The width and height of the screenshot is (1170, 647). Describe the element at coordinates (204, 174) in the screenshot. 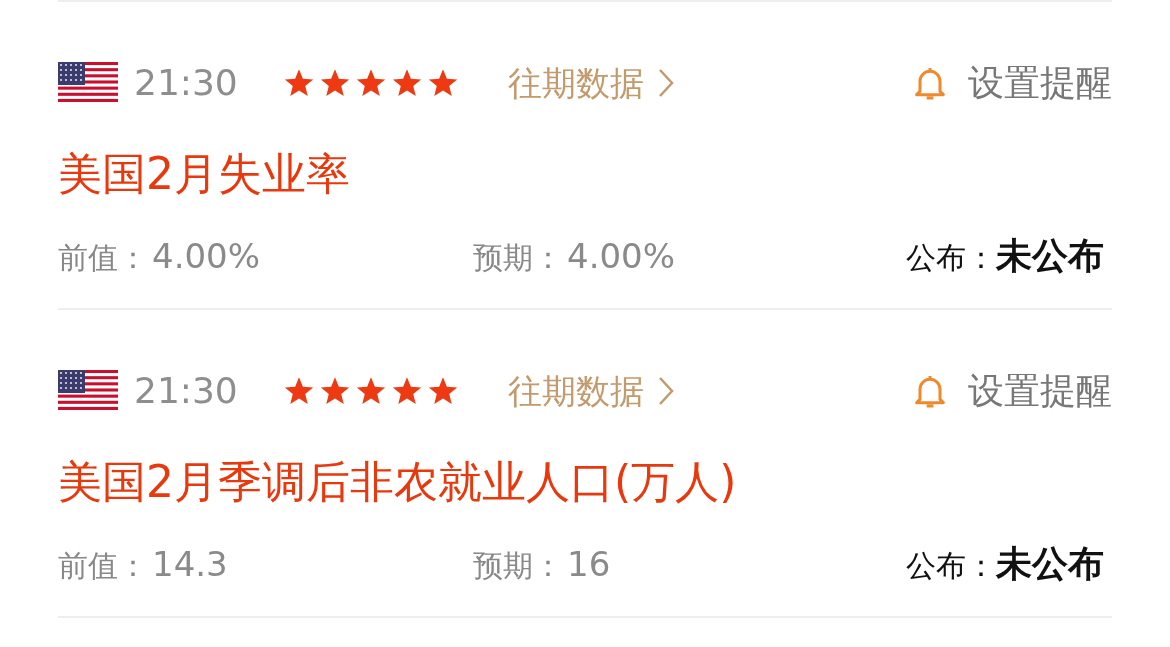

I see `event-title: 美国2月失业率` at that location.